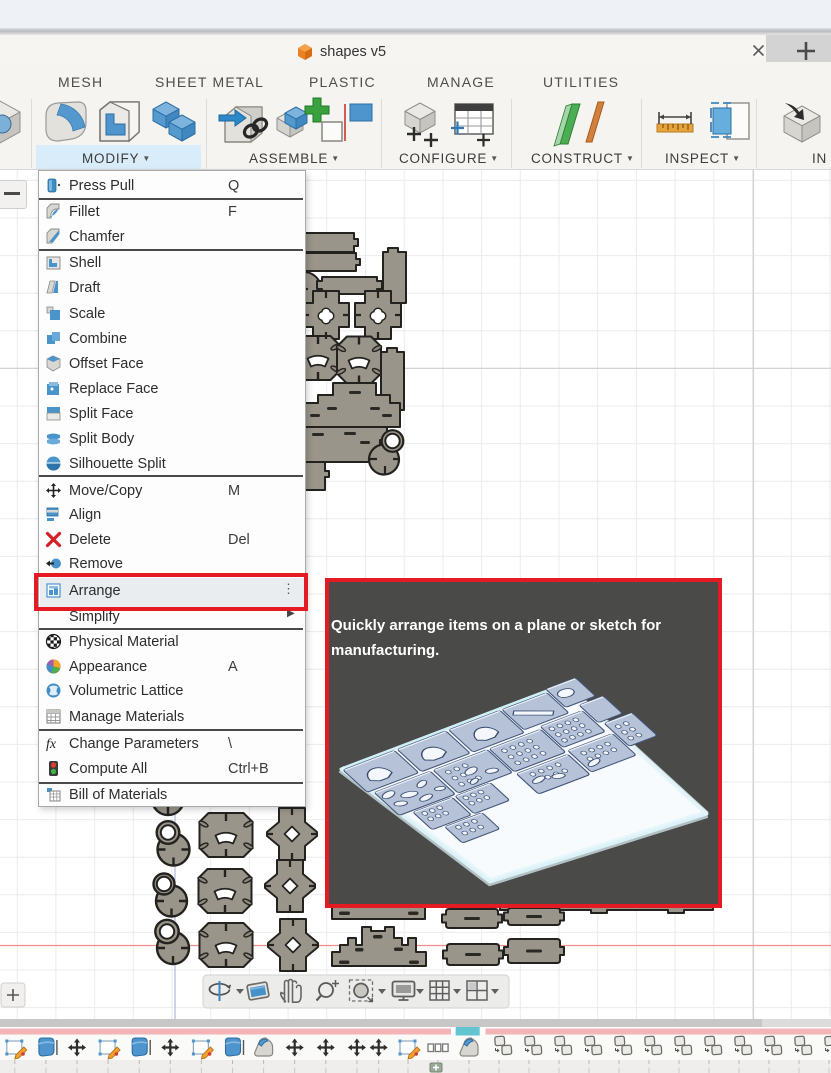  Describe the element at coordinates (51, 744) in the screenshot. I see `svg-text: fx` at that location.